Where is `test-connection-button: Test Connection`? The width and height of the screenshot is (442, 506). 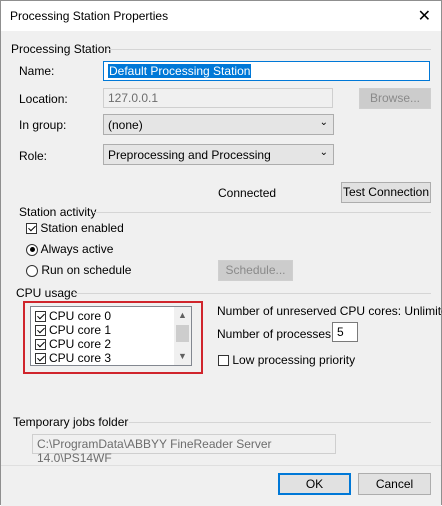
test-connection-button: Test Connection is located at coordinates (386, 192).